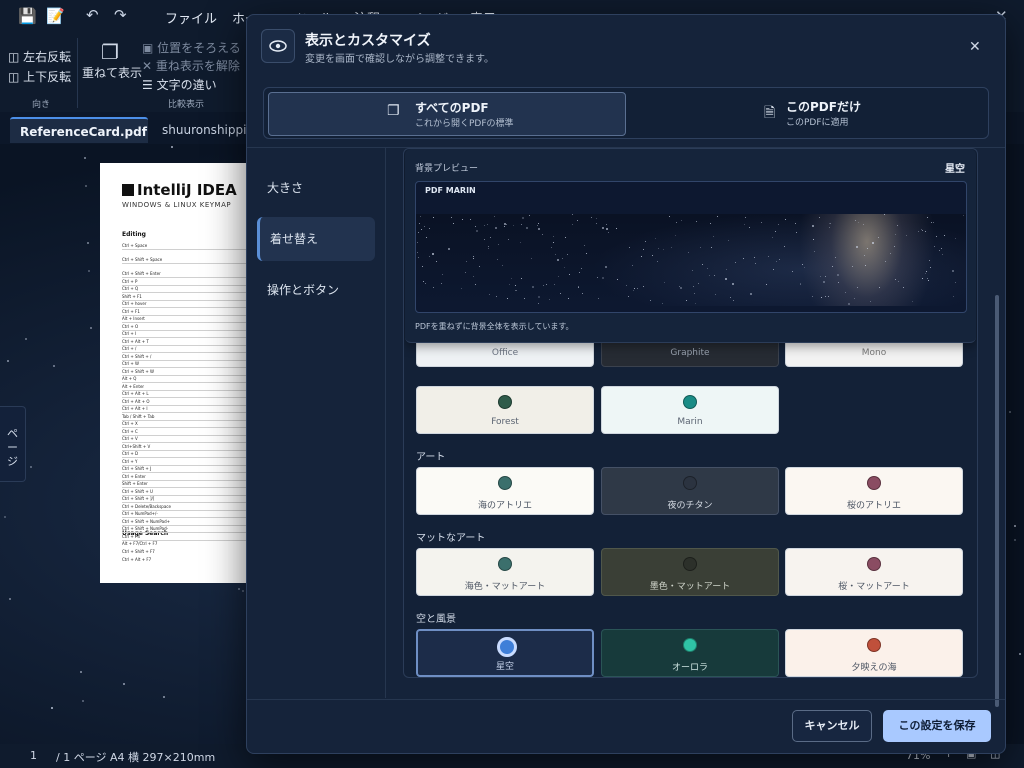 This screenshot has height=768, width=1024. What do you see at coordinates (177, 205) in the screenshot?
I see `document-subtitle: WINDOWS & LINUX KEYMAP` at bounding box center [177, 205].